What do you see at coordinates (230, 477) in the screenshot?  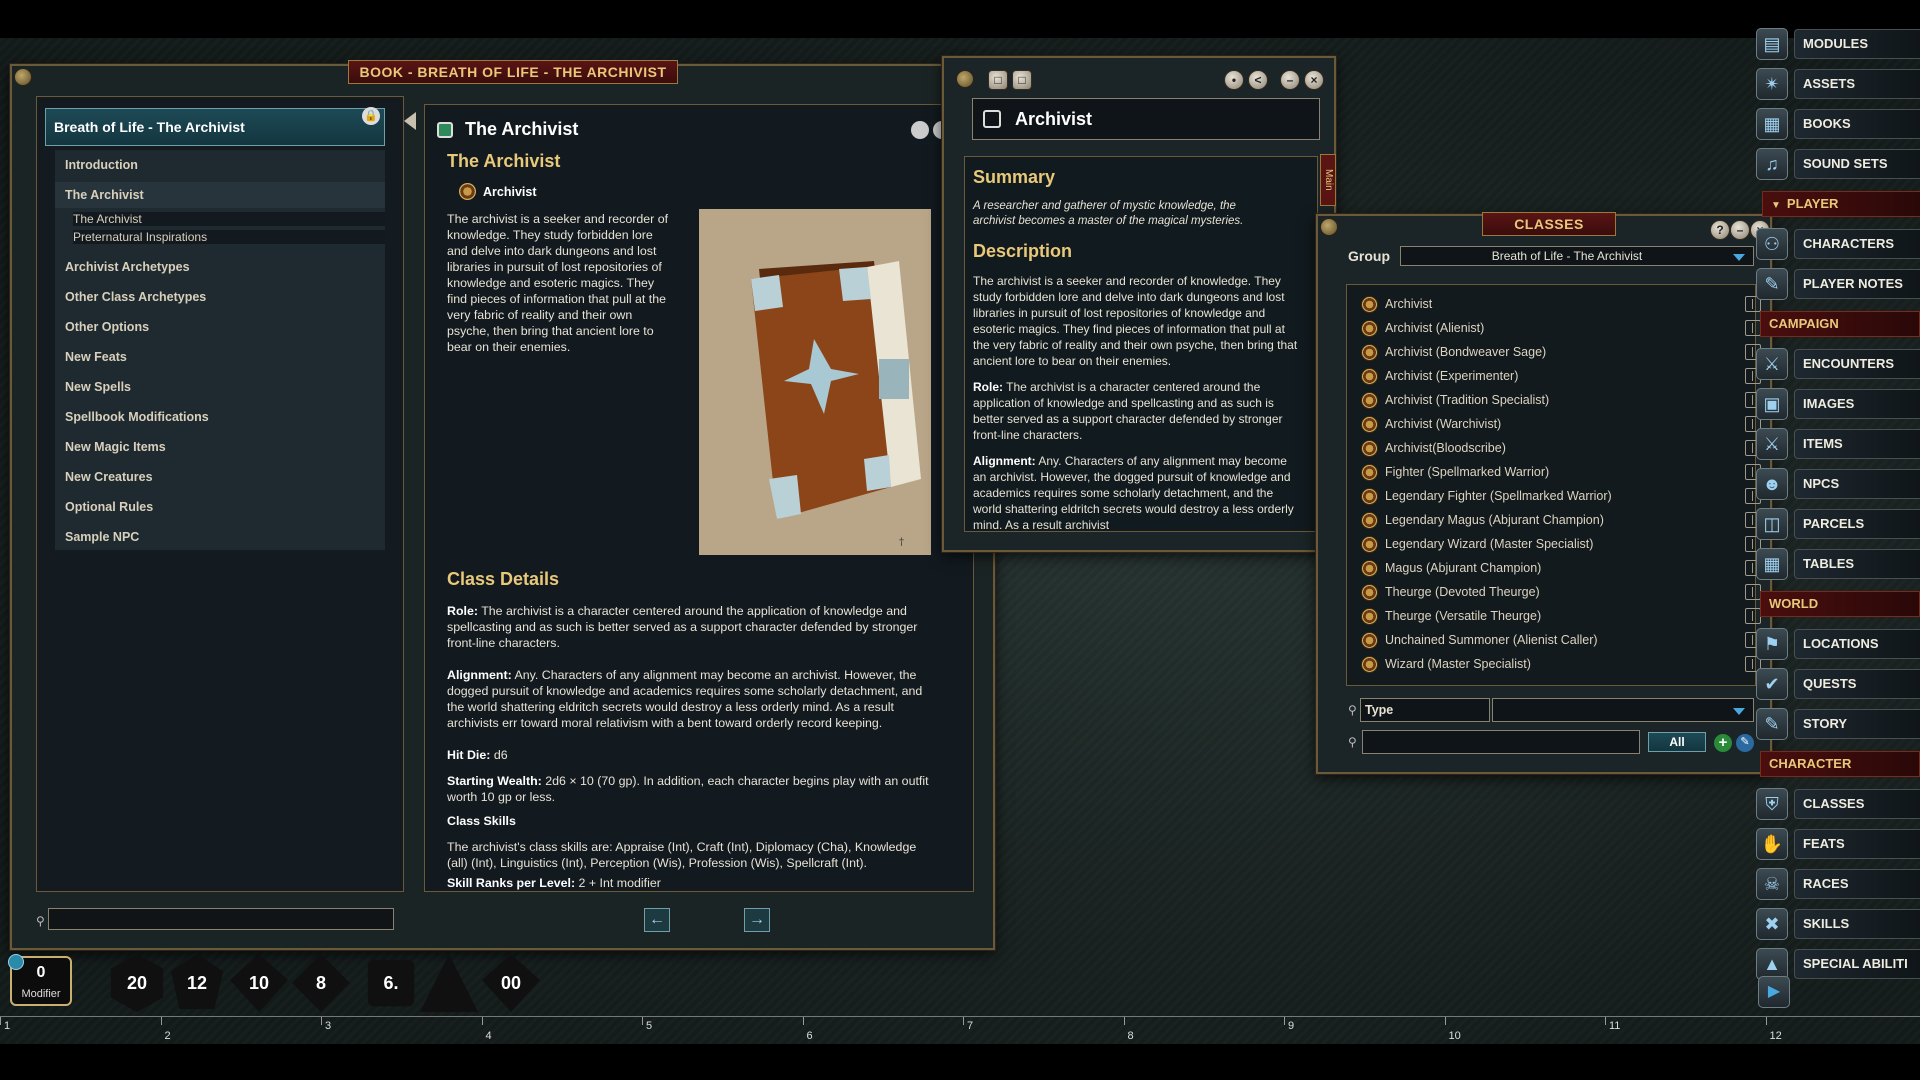 I see `toc-item: New Creatures` at bounding box center [230, 477].